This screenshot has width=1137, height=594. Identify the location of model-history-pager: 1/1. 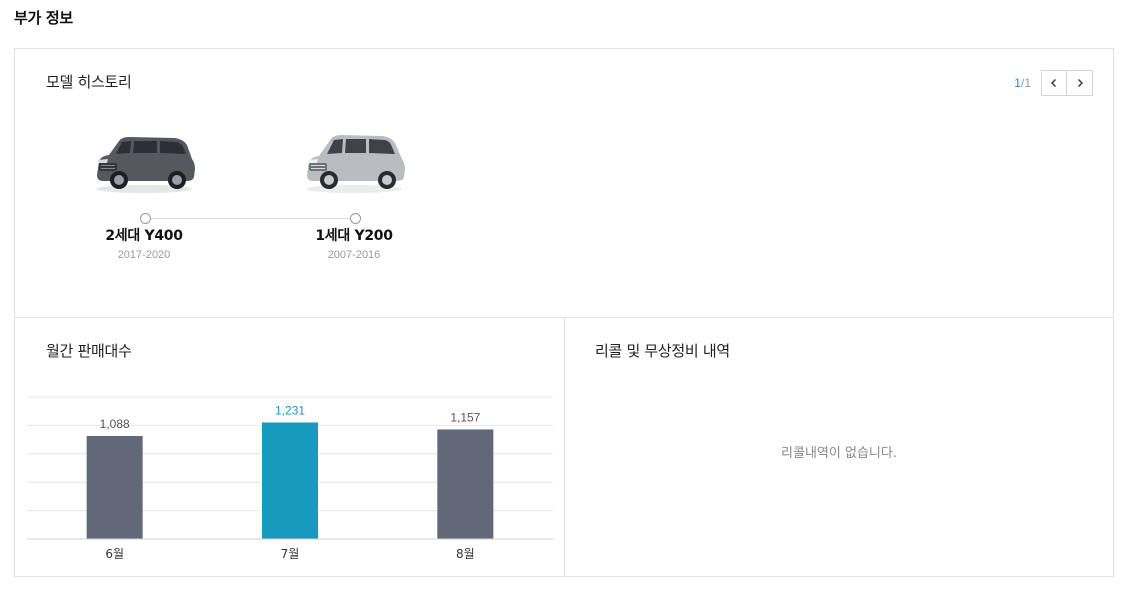
(1053, 83).